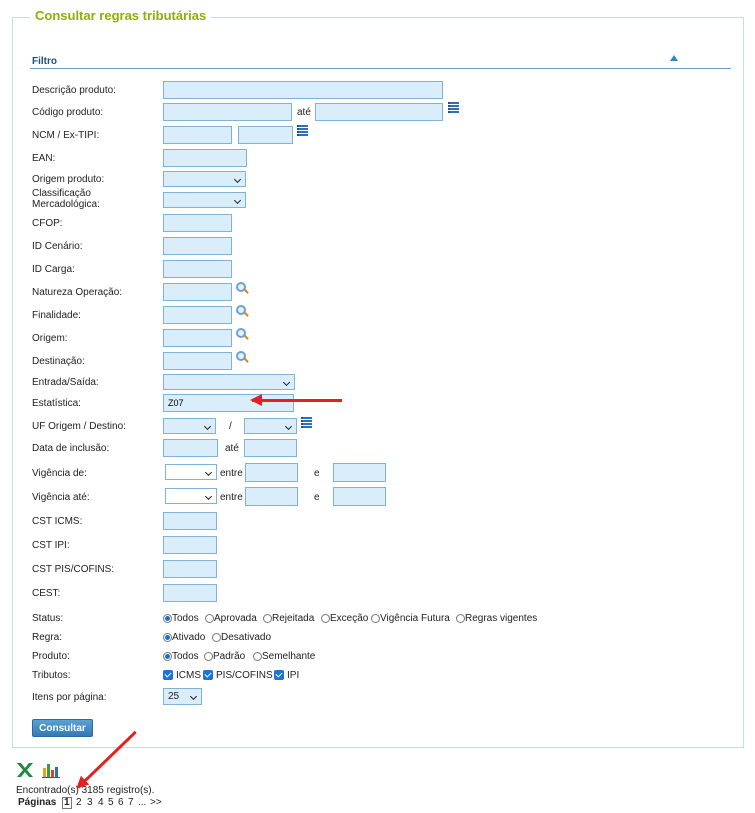 This screenshot has width=755, height=813. What do you see at coordinates (204, 200) in the screenshot?
I see `classificacao-select` at bounding box center [204, 200].